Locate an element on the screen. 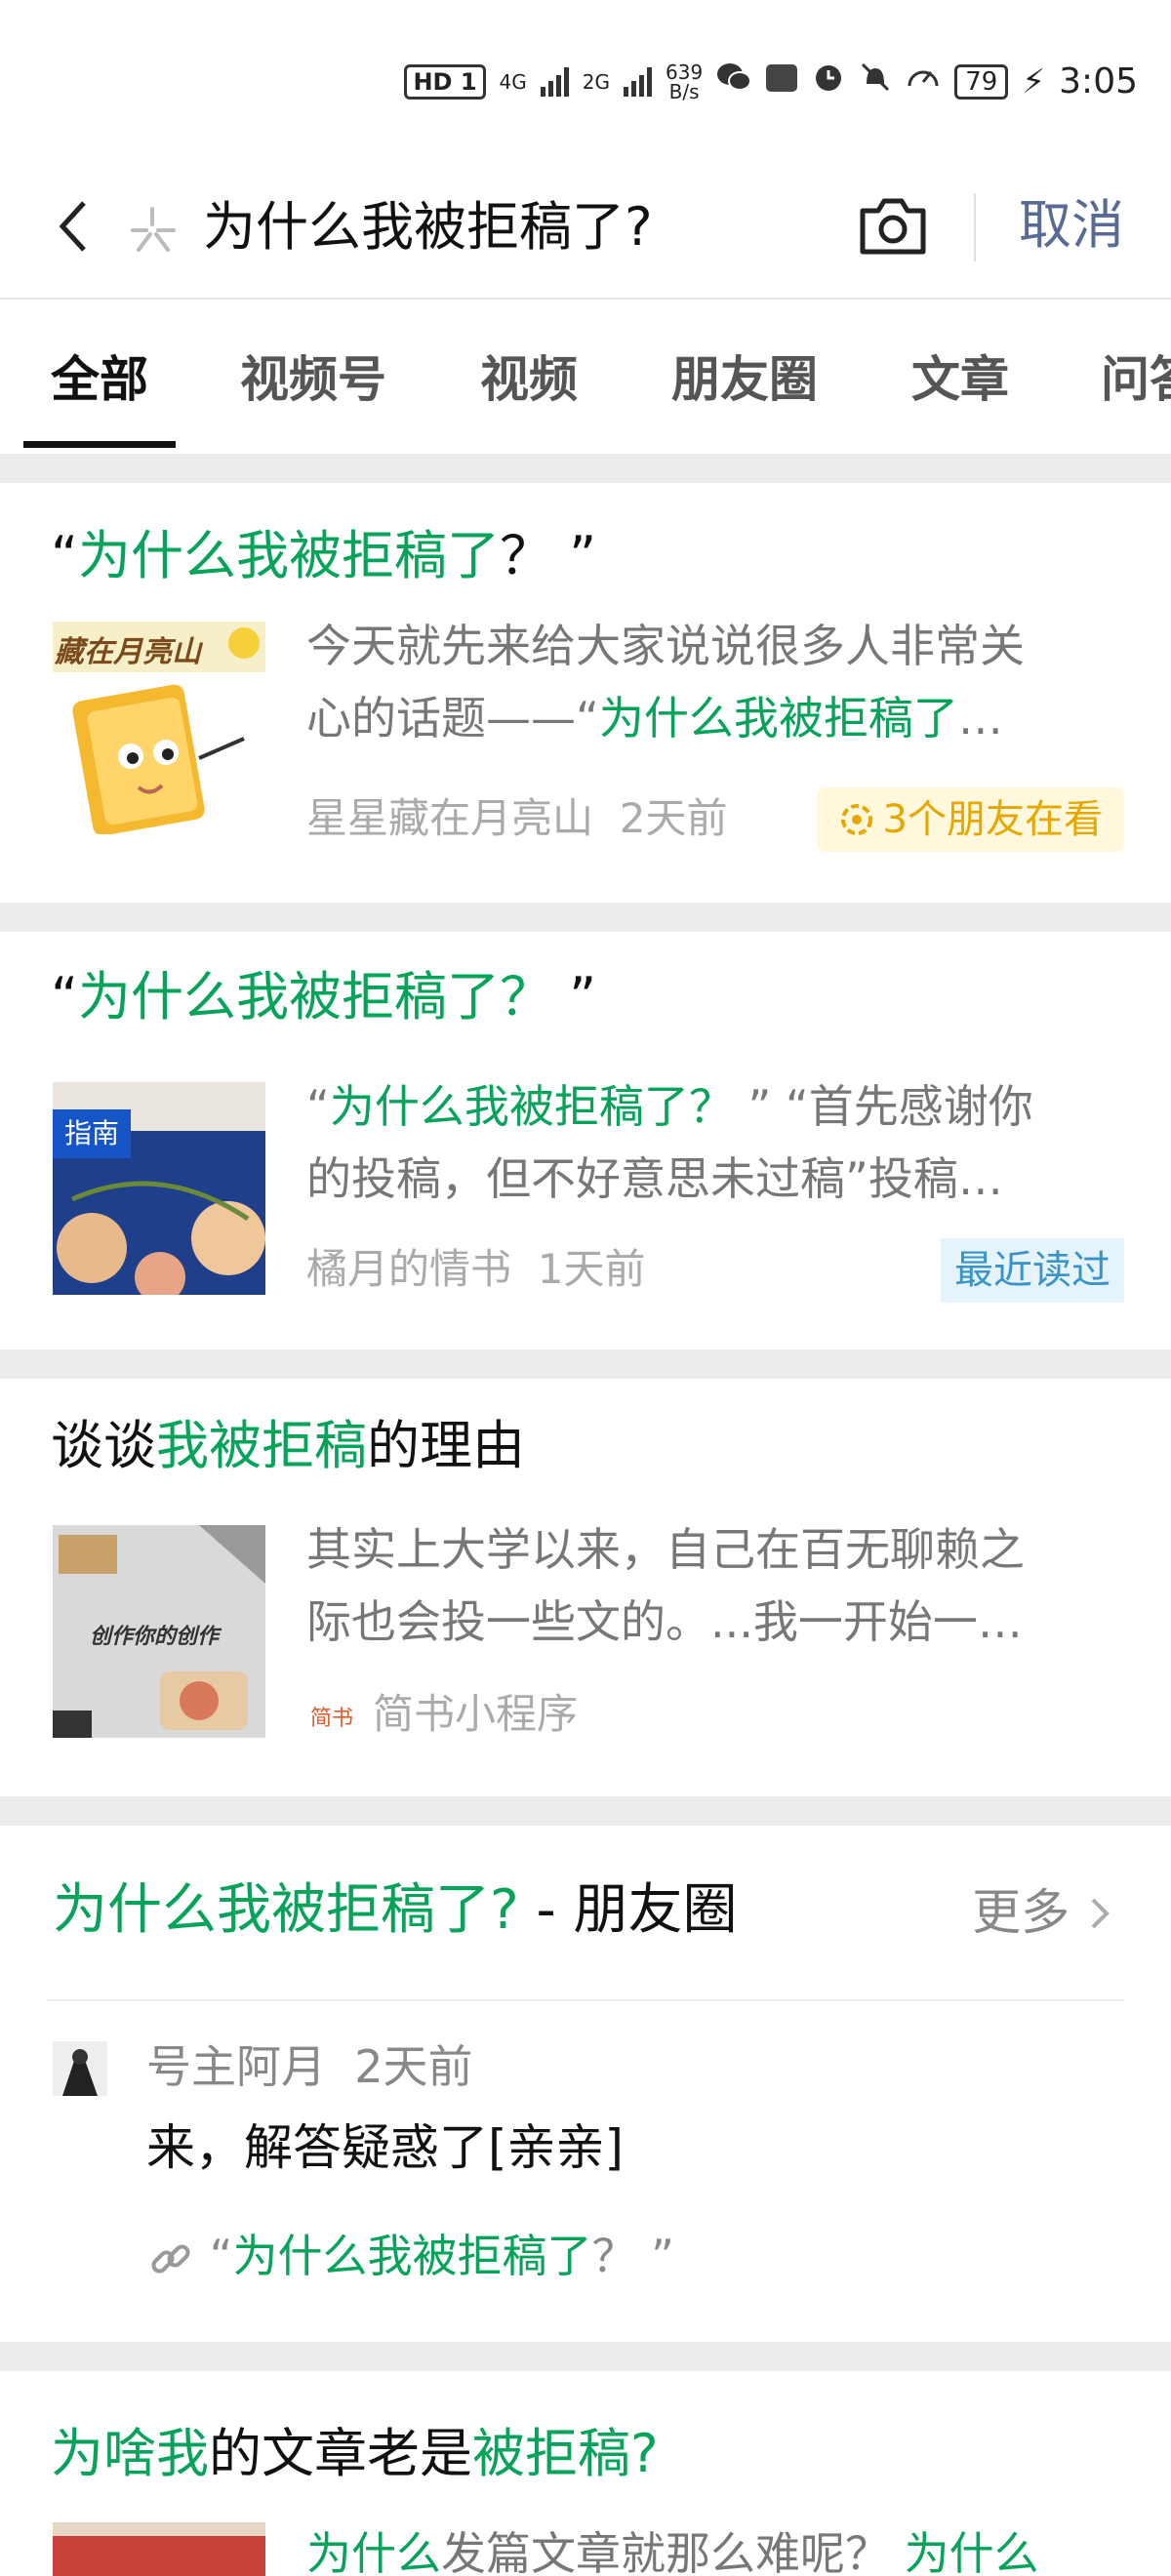 The width and height of the screenshot is (1171, 2576). tab-qa: 问答 is located at coordinates (1136, 379).